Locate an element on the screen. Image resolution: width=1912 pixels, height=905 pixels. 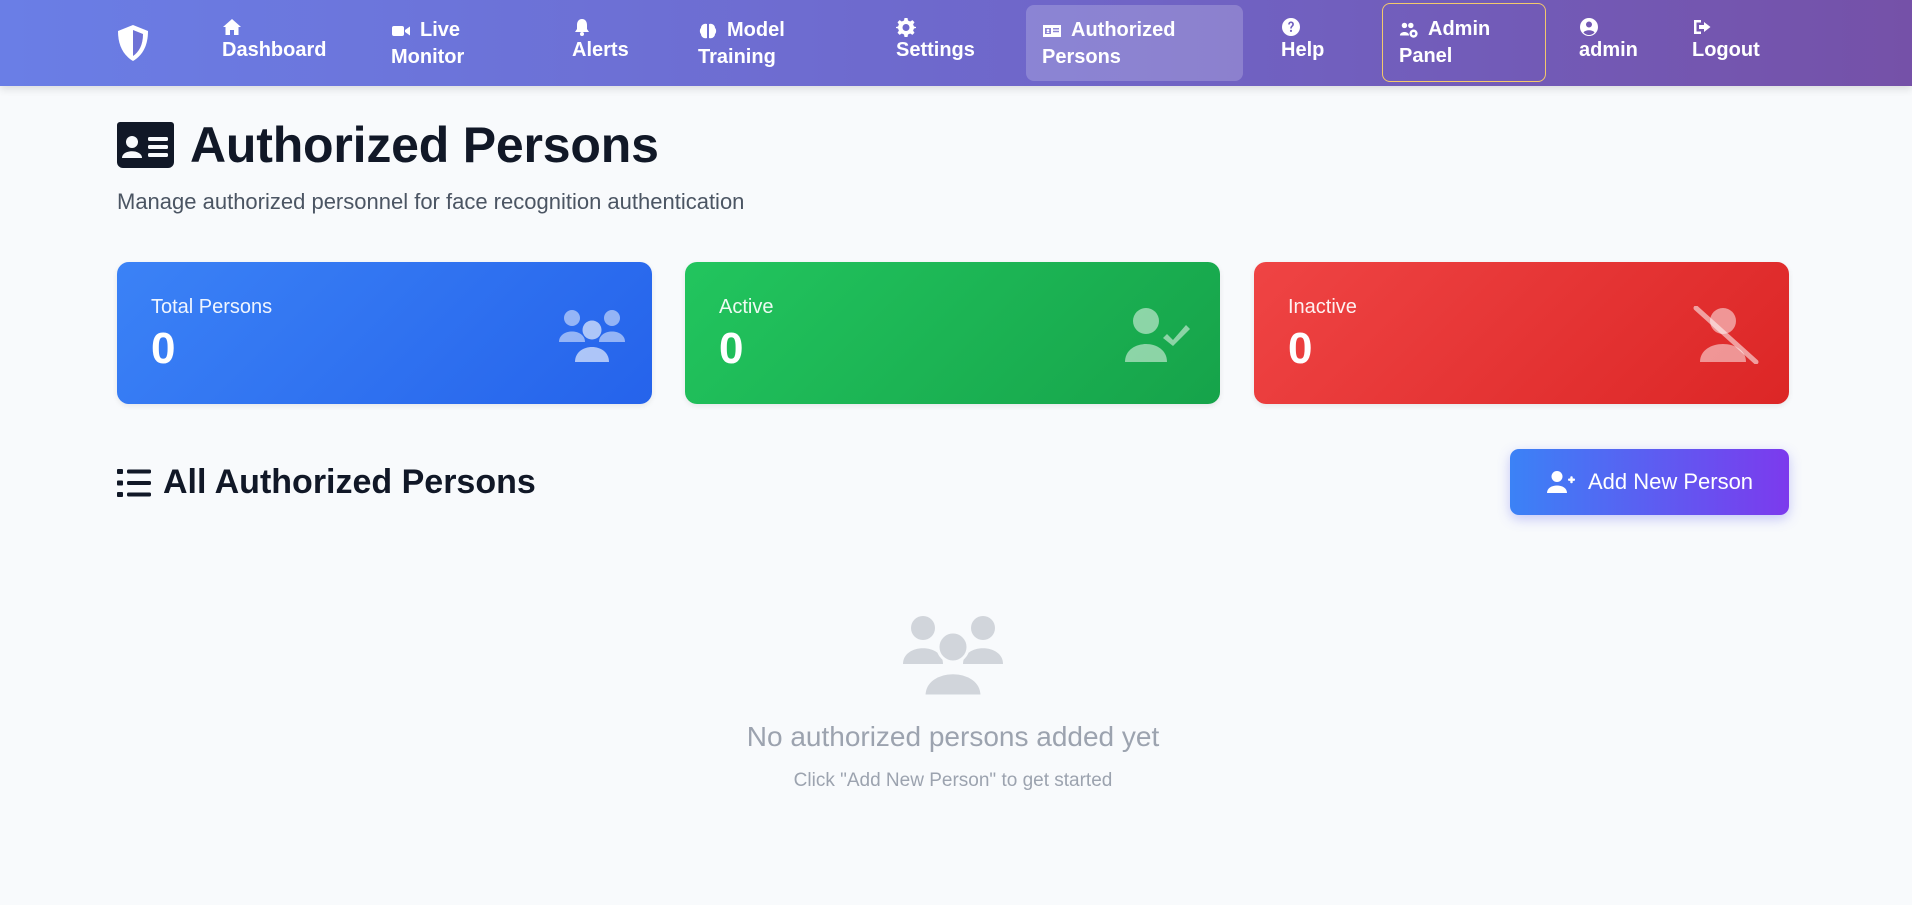
user-circle-icon is located at coordinates (1589, 27).